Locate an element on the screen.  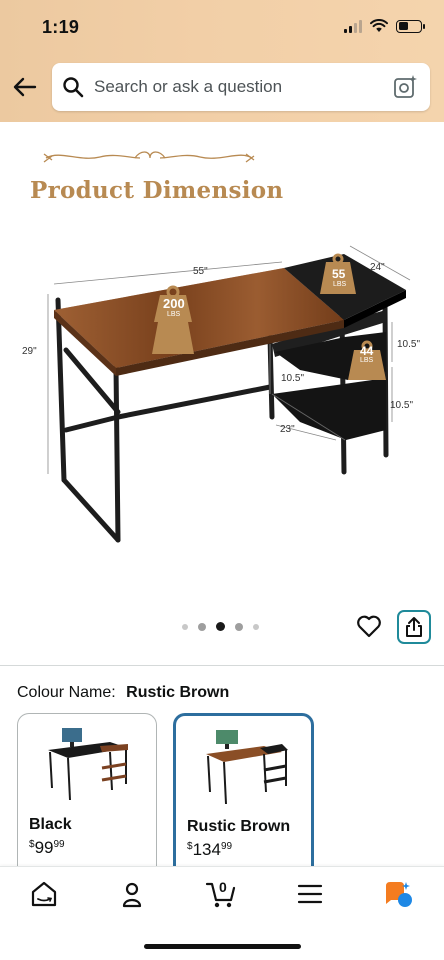
battery-icon is located at coordinates (410, 26).